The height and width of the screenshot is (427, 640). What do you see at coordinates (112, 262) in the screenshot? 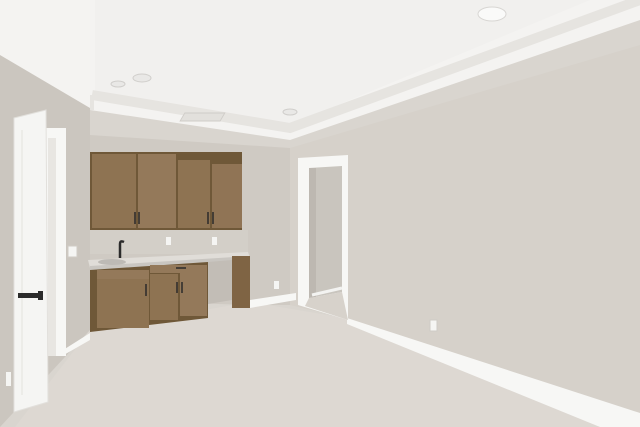
I see `sink` at bounding box center [112, 262].